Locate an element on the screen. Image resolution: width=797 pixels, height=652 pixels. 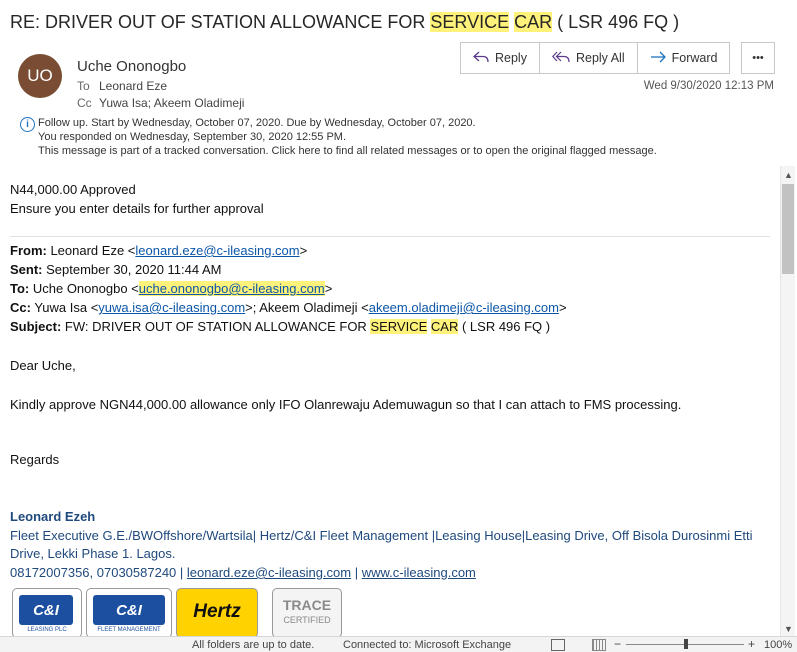
sent-label: Sent: is located at coordinates (26, 269).